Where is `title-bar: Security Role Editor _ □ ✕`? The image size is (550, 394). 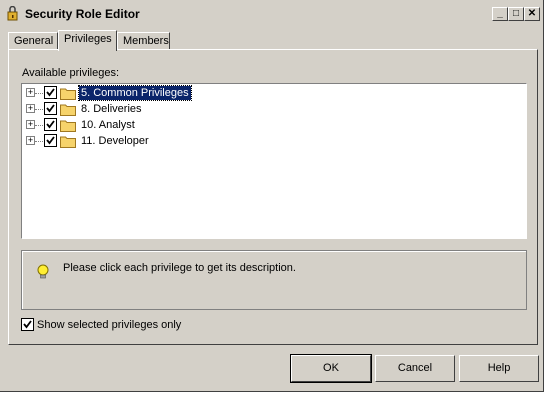 title-bar: Security Role Editor _ □ ✕ is located at coordinates (272, 13).